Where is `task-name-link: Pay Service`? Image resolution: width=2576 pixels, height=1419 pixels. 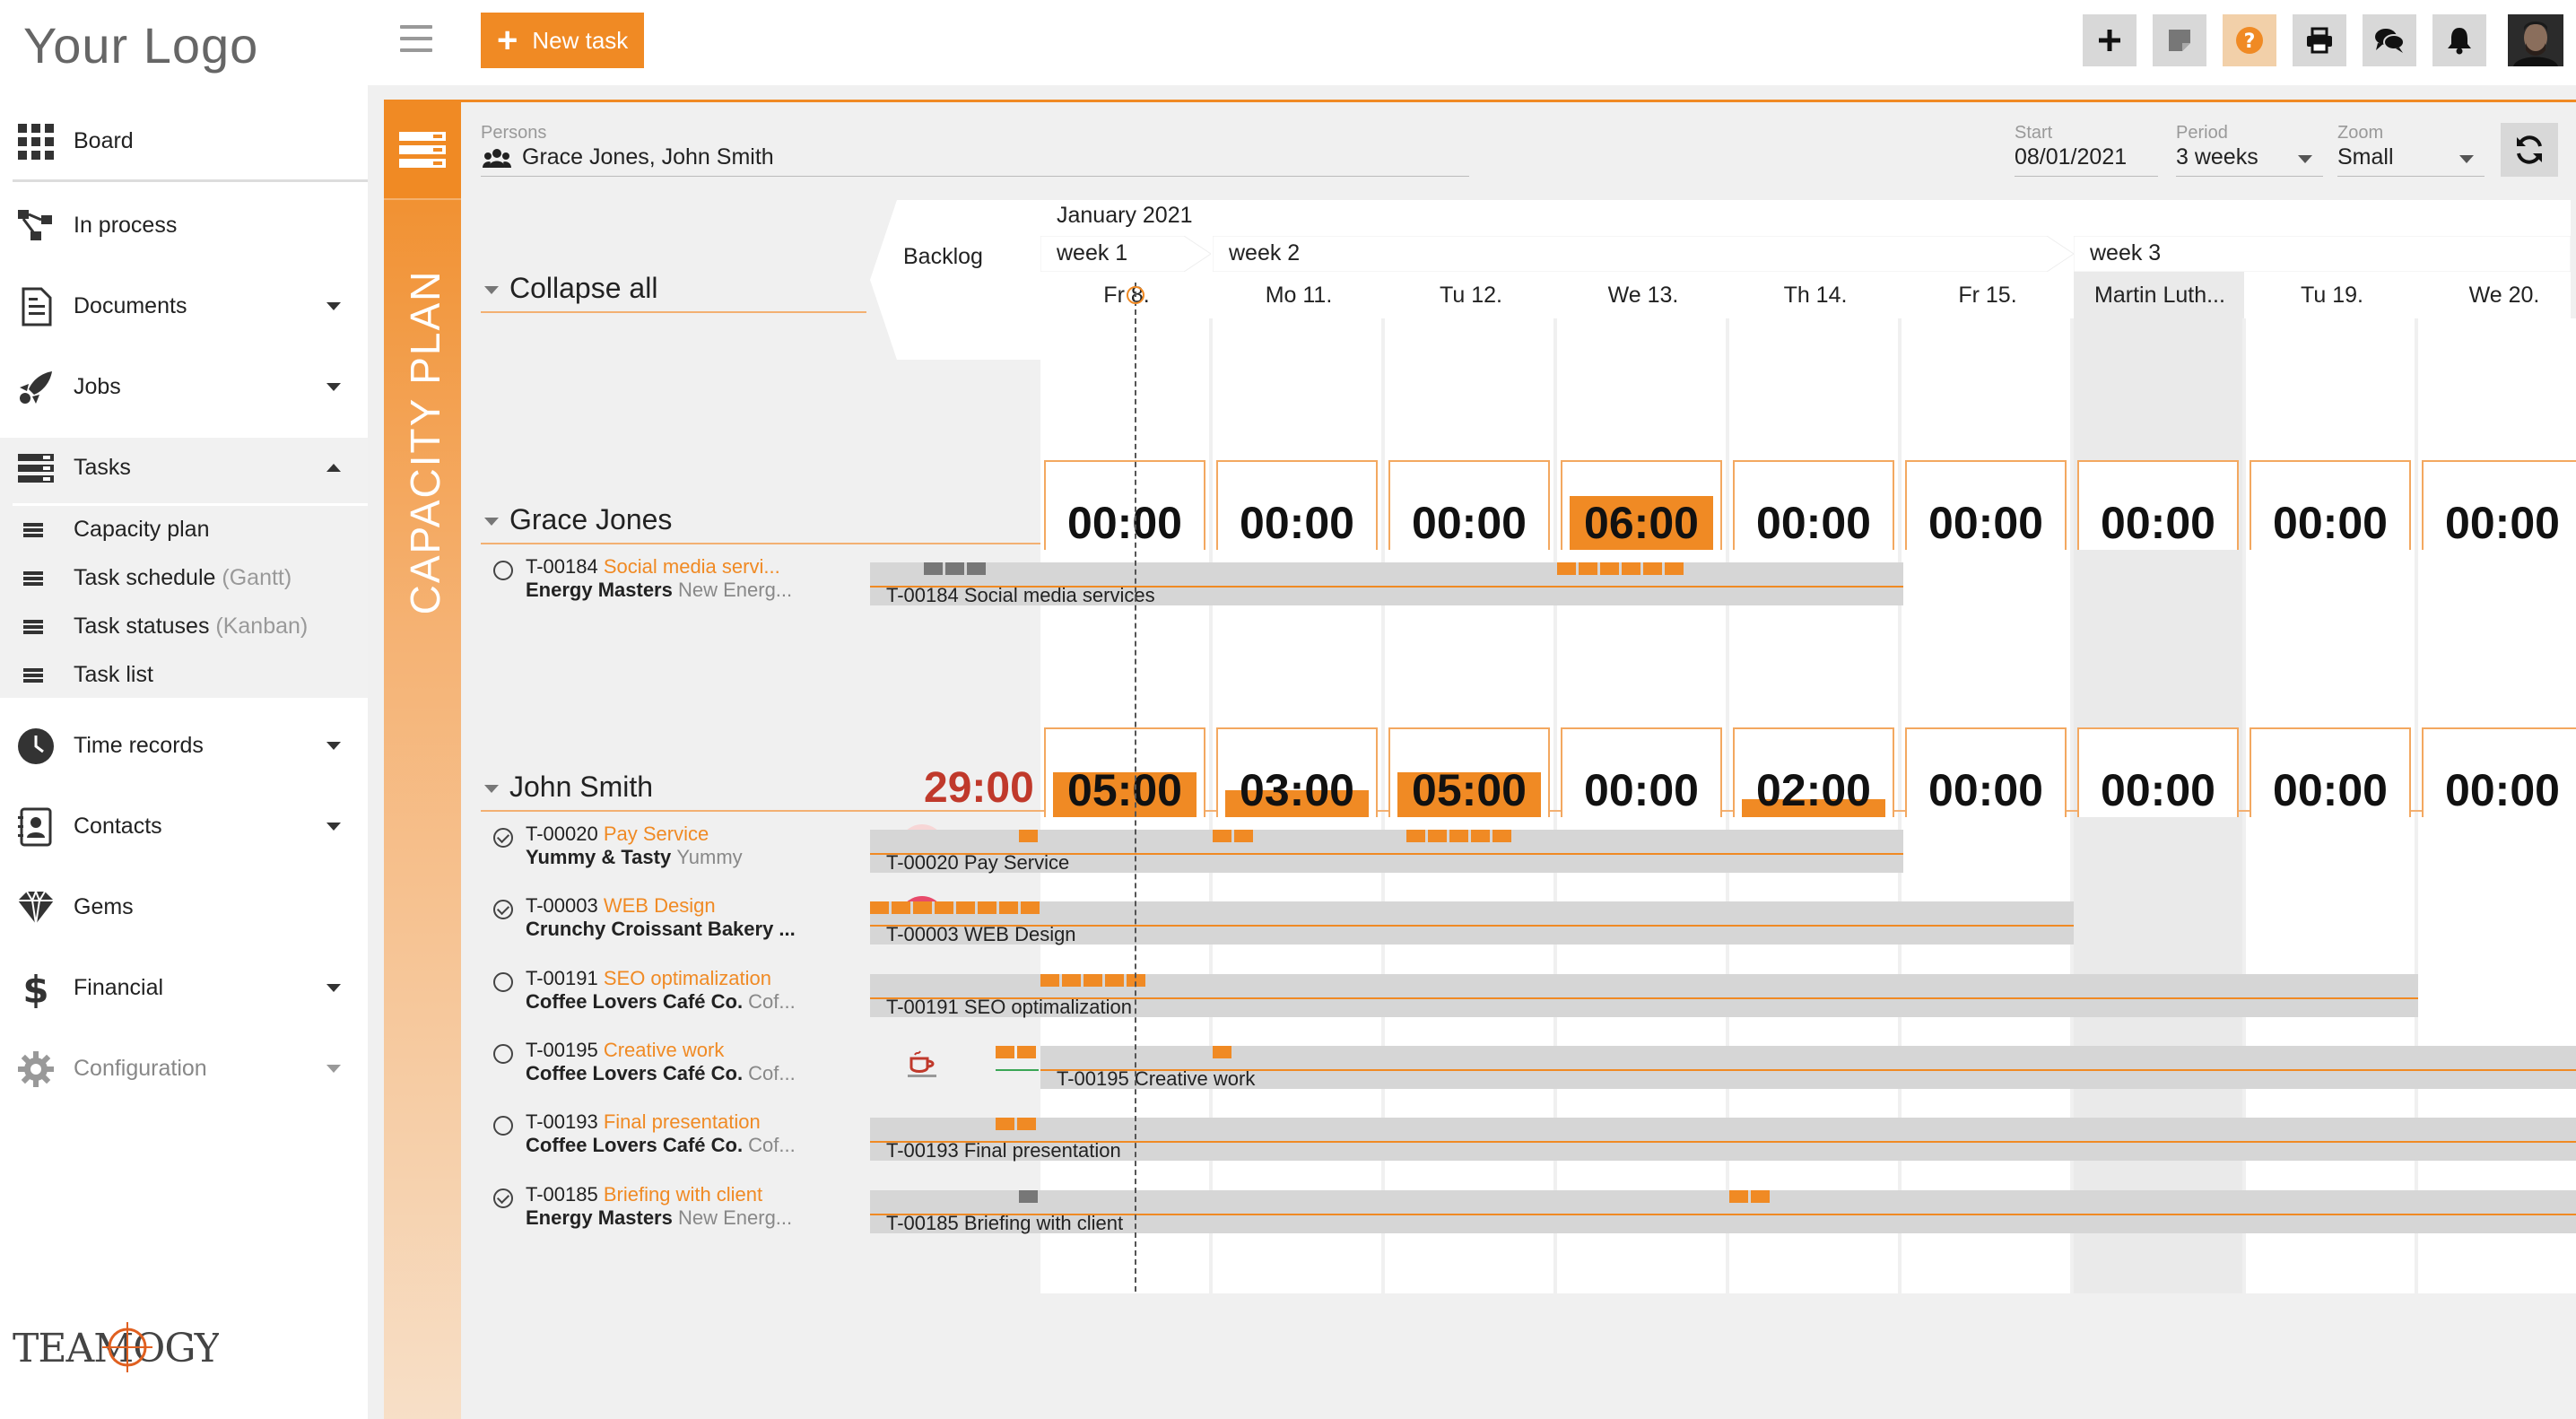
task-name-link: Pay Service is located at coordinates (656, 834).